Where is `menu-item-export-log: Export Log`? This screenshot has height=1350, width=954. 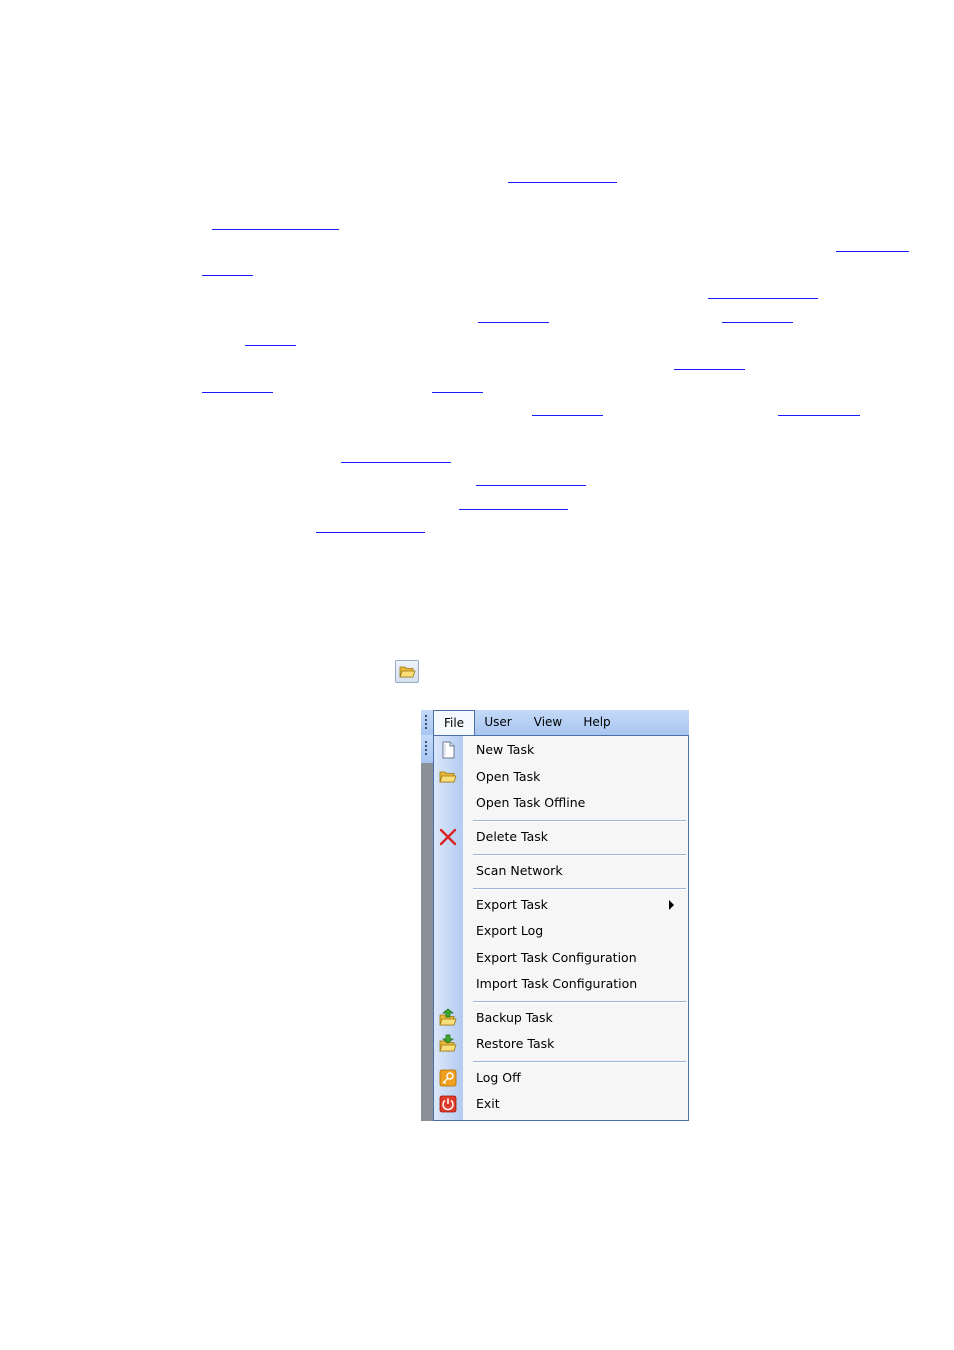 menu-item-export-log: Export Log is located at coordinates (561, 931).